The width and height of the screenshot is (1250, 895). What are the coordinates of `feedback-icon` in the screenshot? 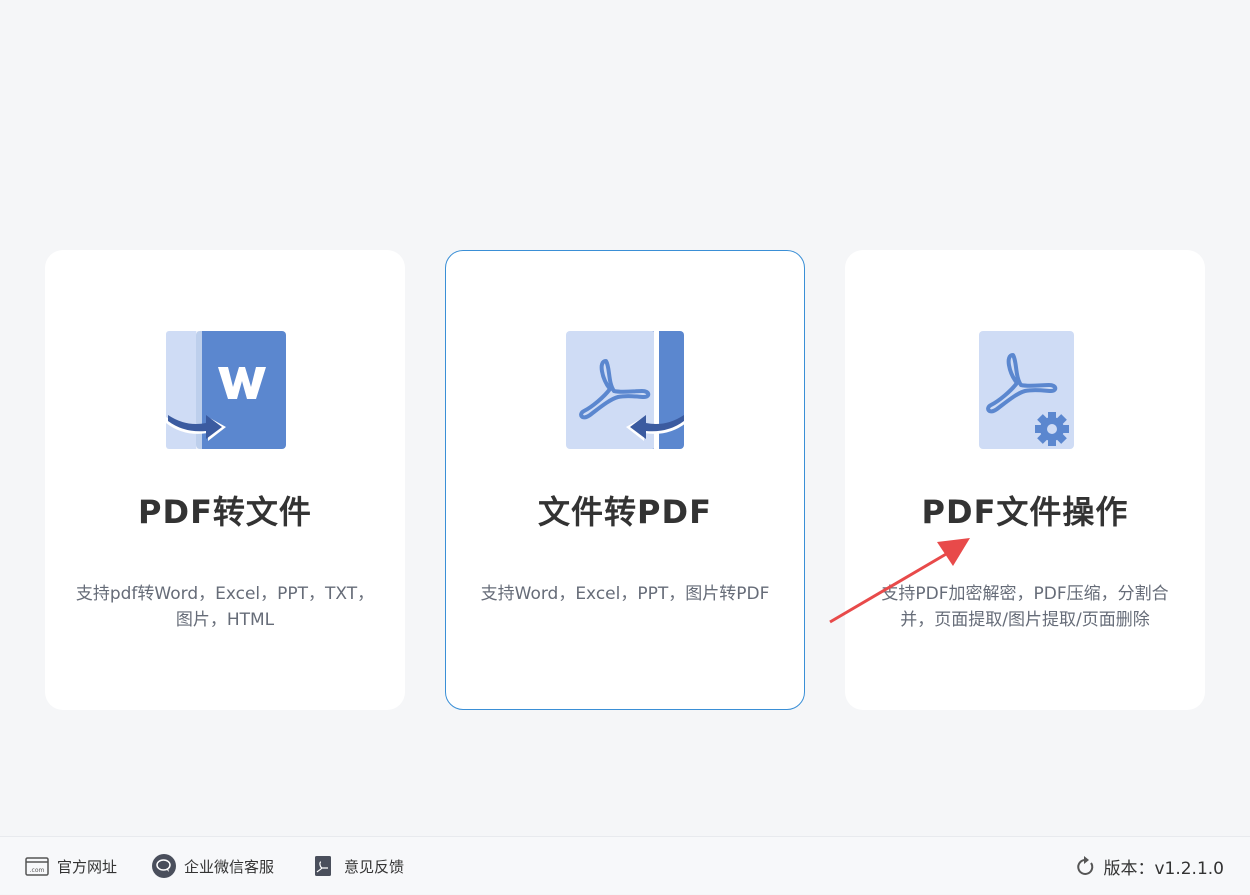 It's located at (324, 866).